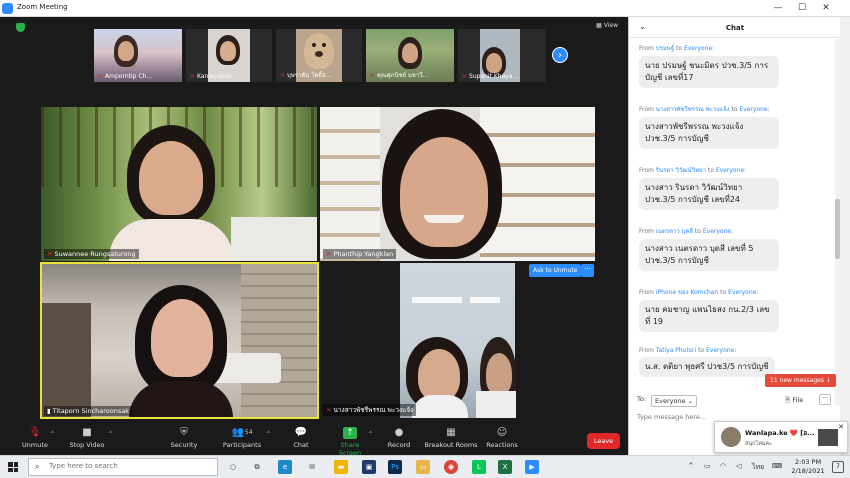 This screenshot has width=850, height=478. I want to click on stop-video-button: ■ Stop Video ^, so click(89, 438).